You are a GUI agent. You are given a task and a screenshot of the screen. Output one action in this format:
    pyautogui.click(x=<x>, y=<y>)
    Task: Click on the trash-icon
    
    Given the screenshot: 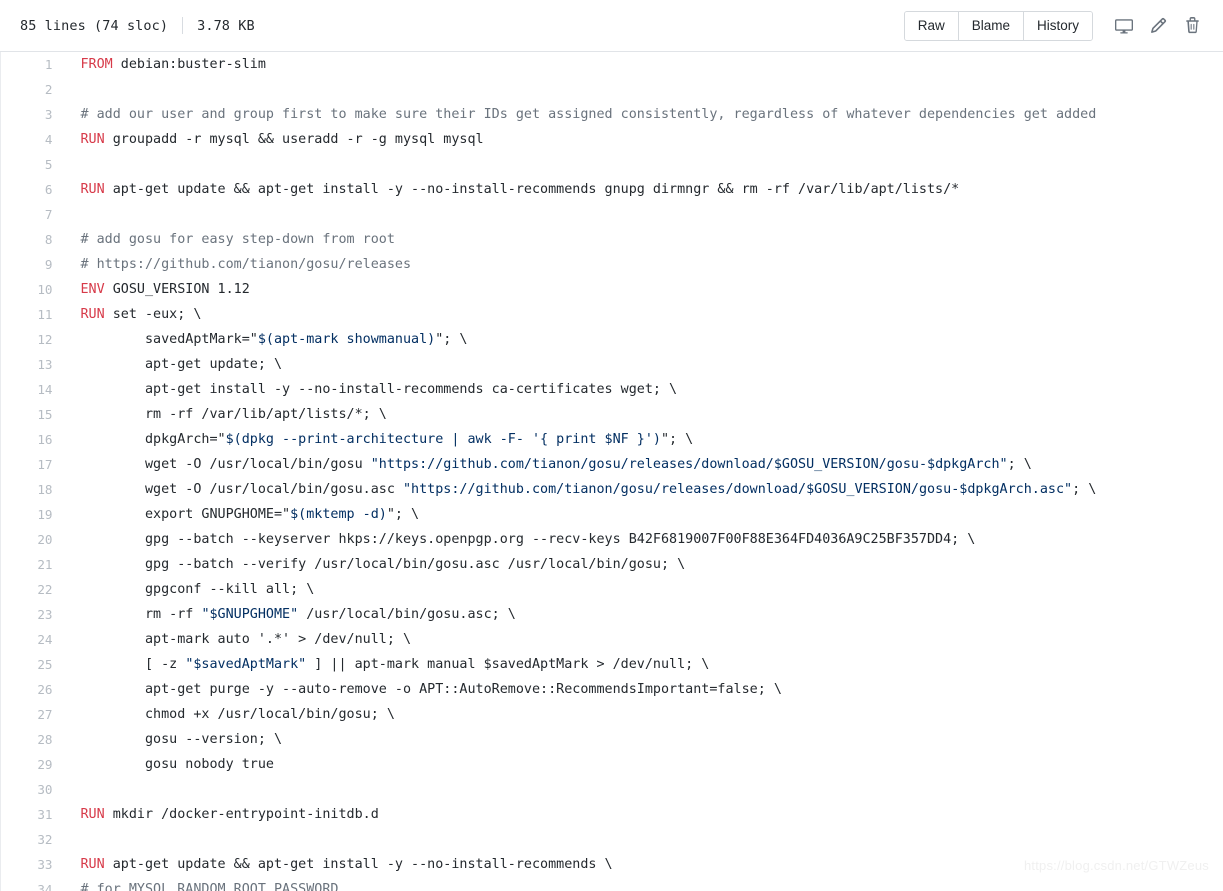 What is the action you would take?
    pyautogui.click(x=1192, y=25)
    